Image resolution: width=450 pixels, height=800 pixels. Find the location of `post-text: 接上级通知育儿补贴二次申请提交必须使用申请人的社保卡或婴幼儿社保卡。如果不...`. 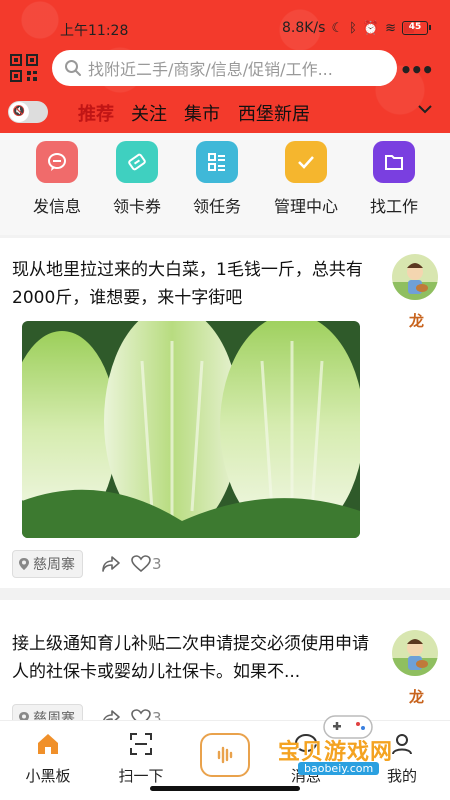

post-text: 接上级通知育儿补贴二次申请提交必须使用申请人的社保卡或婴幼儿社保卡。如果不... is located at coordinates (190, 658).